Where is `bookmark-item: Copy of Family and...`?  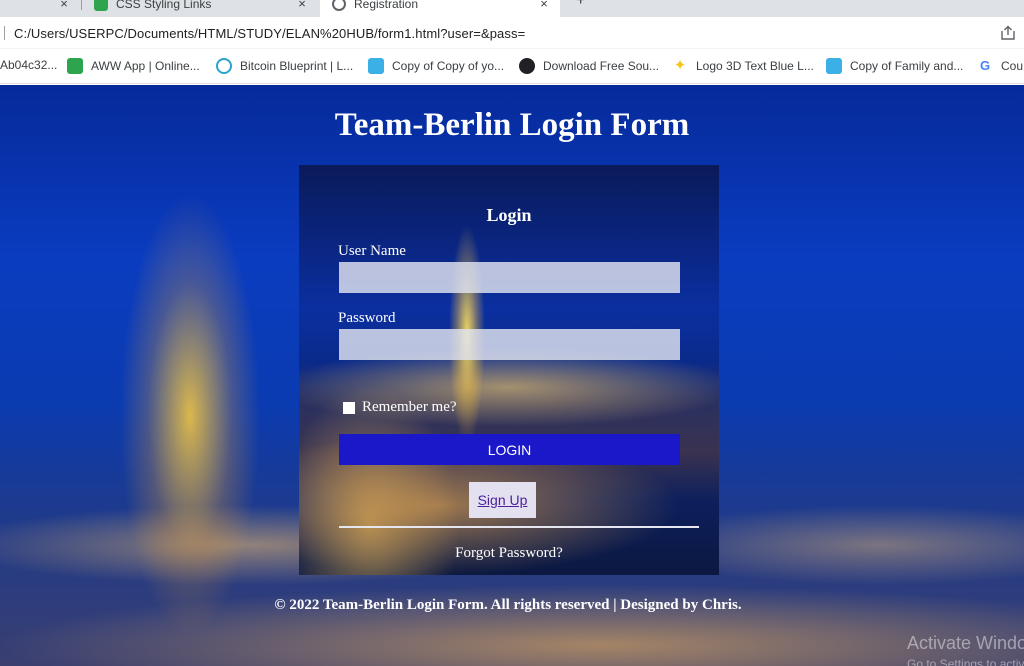
bookmark-item: Copy of Family and... is located at coordinates (894, 66).